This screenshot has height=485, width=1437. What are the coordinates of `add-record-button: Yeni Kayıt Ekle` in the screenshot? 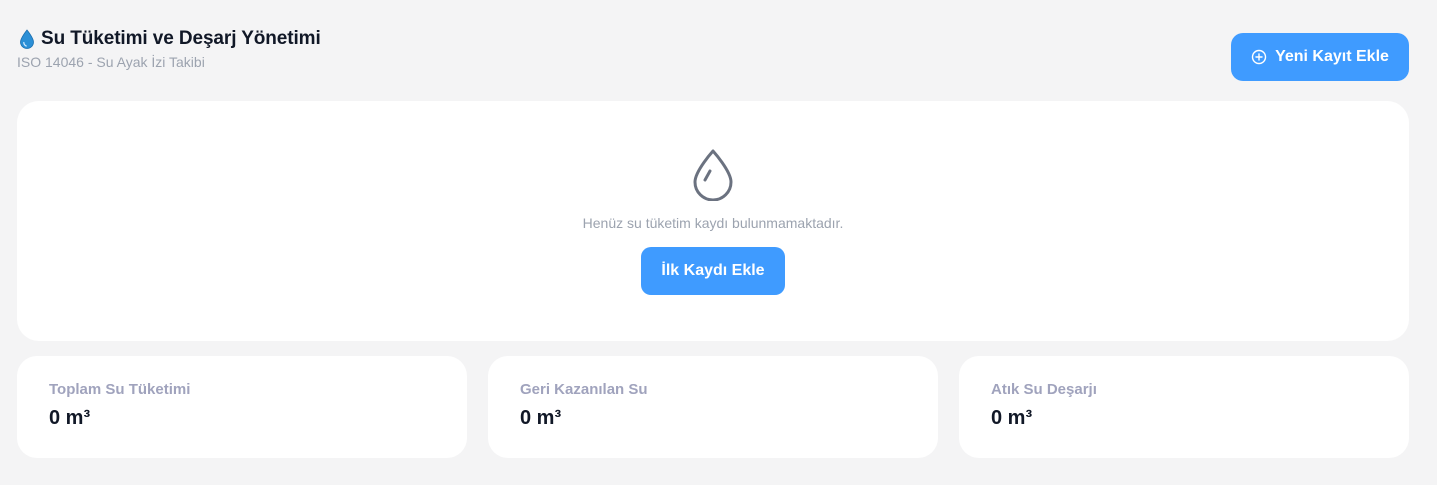 It's located at (1320, 57).